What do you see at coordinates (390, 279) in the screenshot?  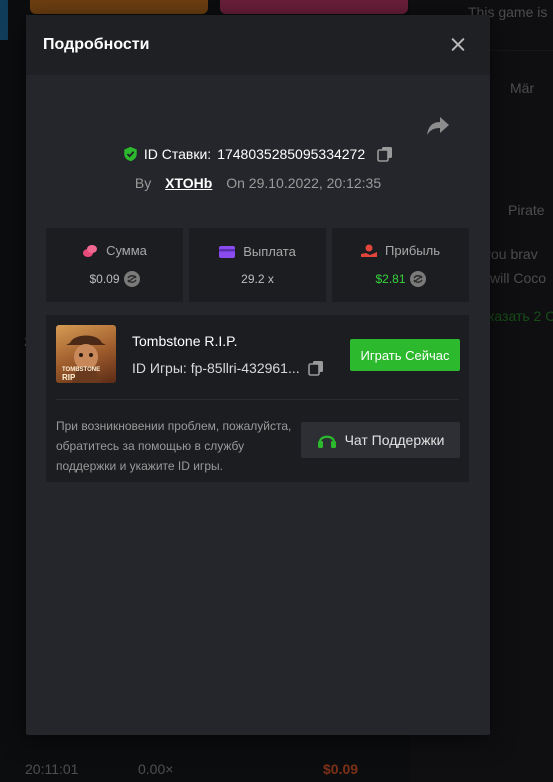 I see `stat-profit-value: $2.81` at bounding box center [390, 279].